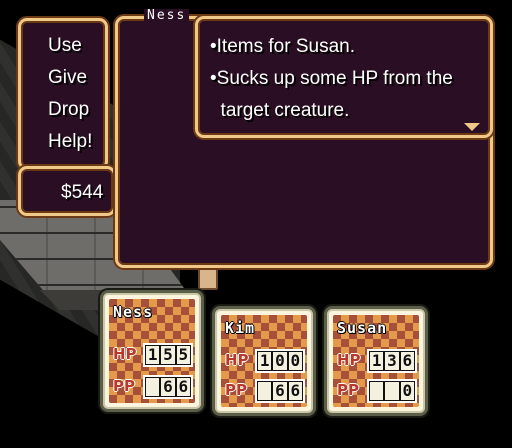 The image size is (512, 448). Describe the element at coordinates (67, 78) in the screenshot. I see `menu-item-give: Give` at that location.